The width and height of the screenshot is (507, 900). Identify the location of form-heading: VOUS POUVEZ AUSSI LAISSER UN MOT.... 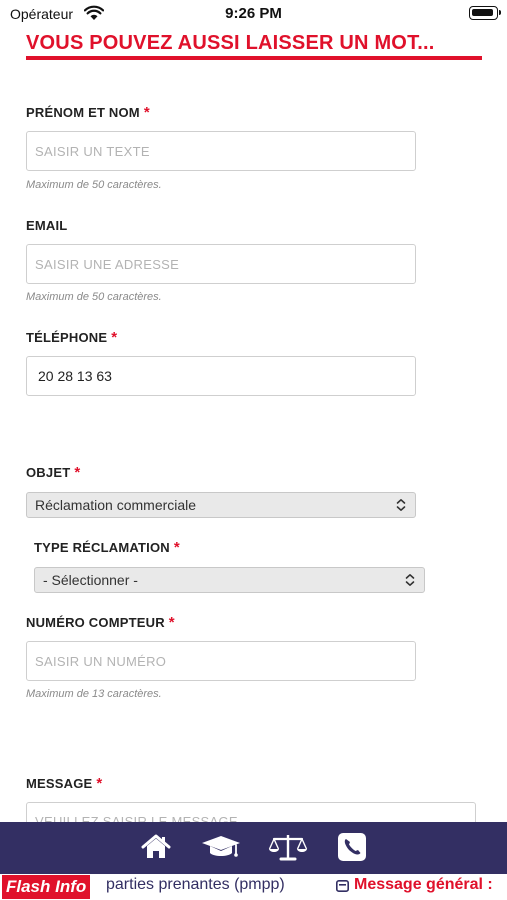
(230, 43).